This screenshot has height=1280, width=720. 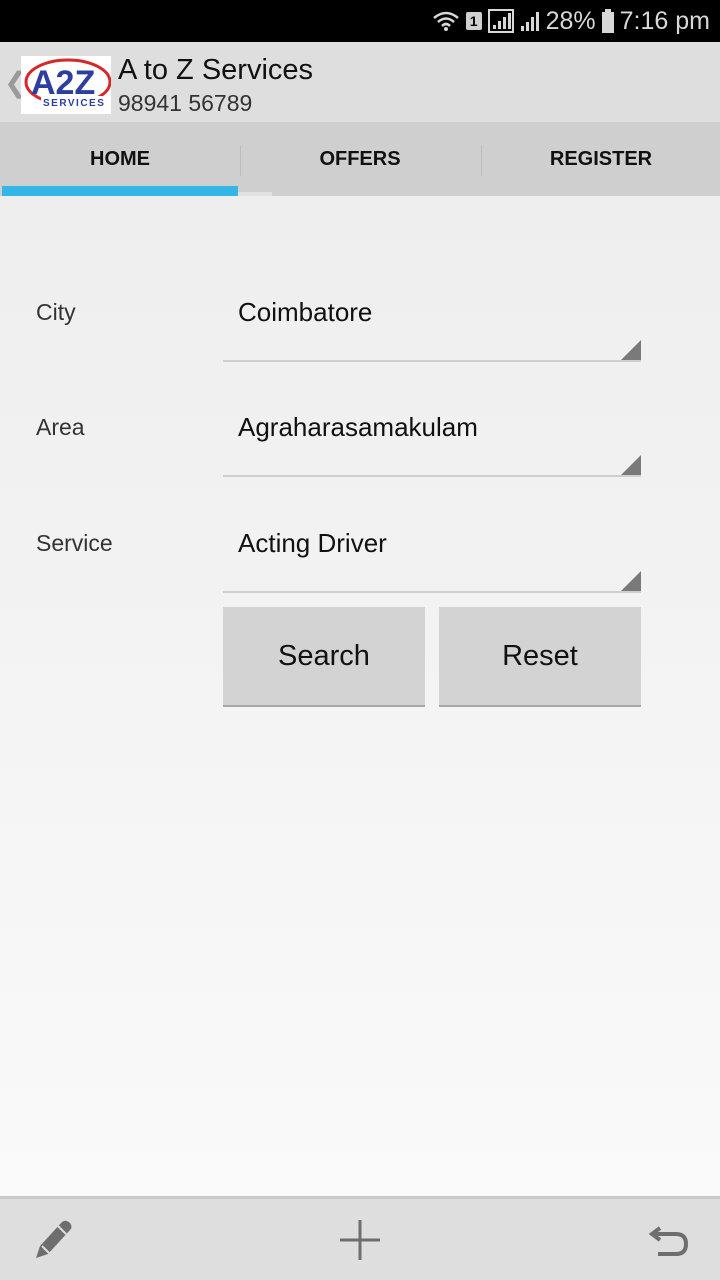 What do you see at coordinates (670, 1240) in the screenshot?
I see `undo-icon` at bounding box center [670, 1240].